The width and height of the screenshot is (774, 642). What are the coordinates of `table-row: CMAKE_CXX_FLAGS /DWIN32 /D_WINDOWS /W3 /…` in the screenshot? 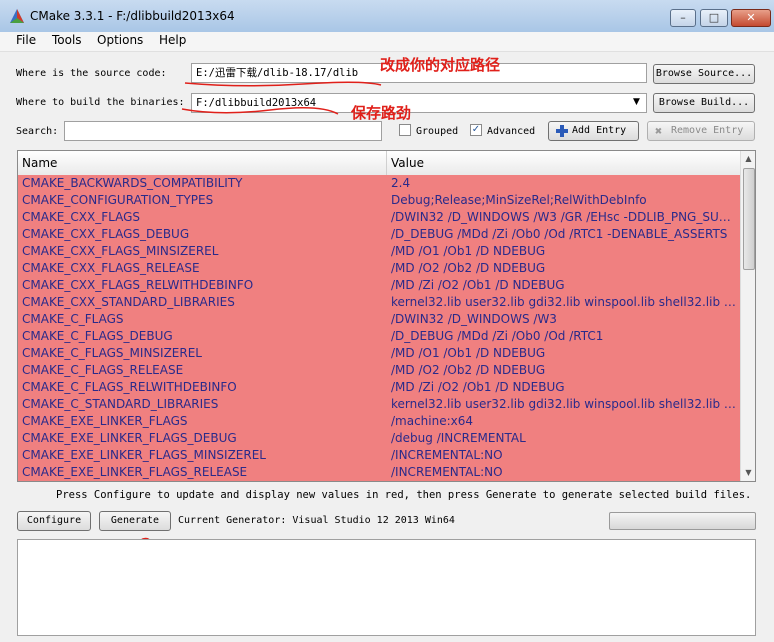 It's located at (379, 217).